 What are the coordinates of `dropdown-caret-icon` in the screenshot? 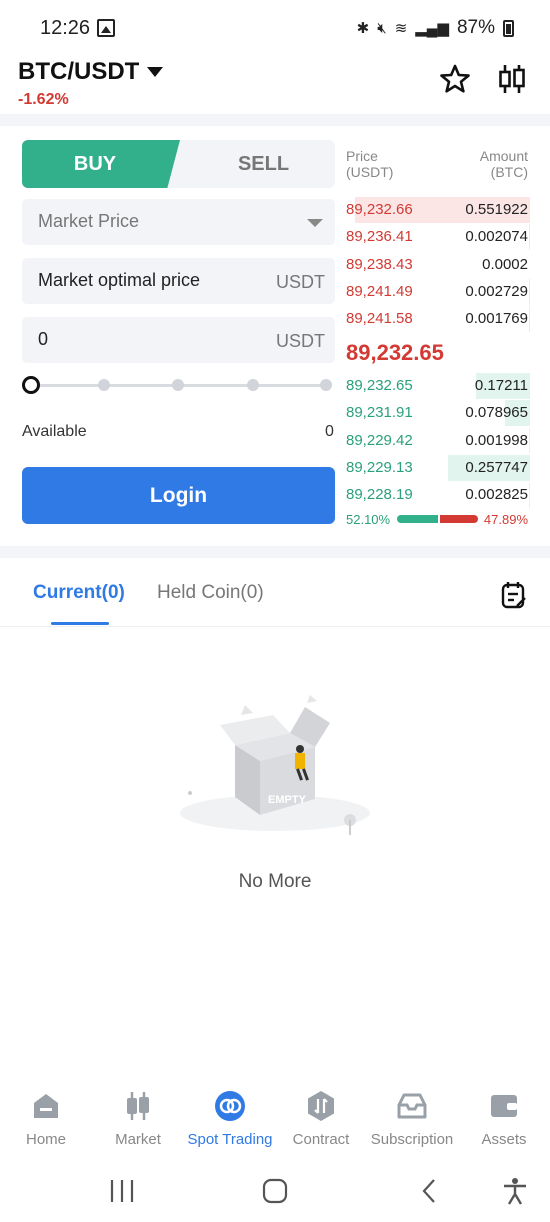 It's located at (315, 223).